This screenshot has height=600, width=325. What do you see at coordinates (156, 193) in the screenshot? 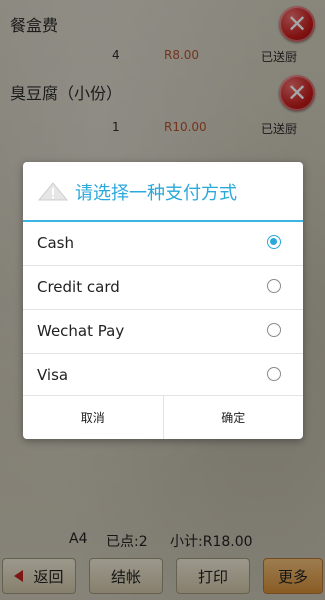
I see `dialog-title: 请选择一种支付方式` at bounding box center [156, 193].